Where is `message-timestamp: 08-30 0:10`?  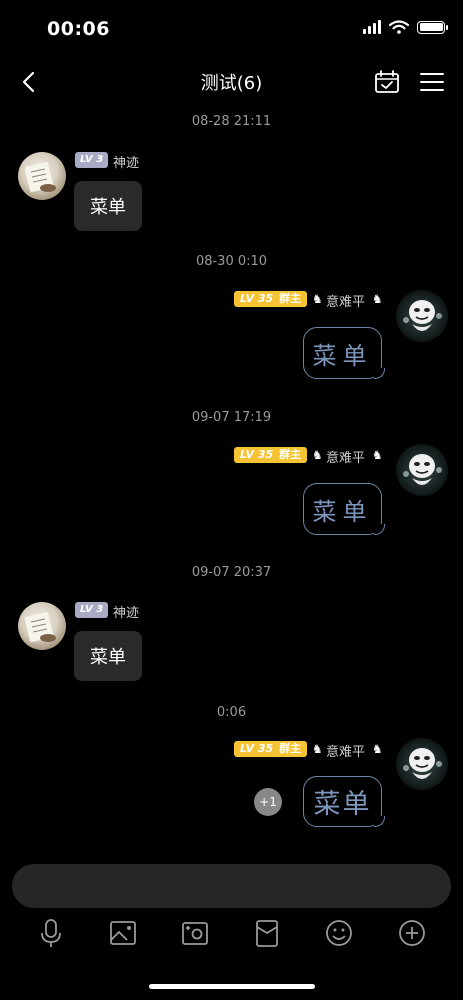
message-timestamp: 08-30 0:10 is located at coordinates (231, 261).